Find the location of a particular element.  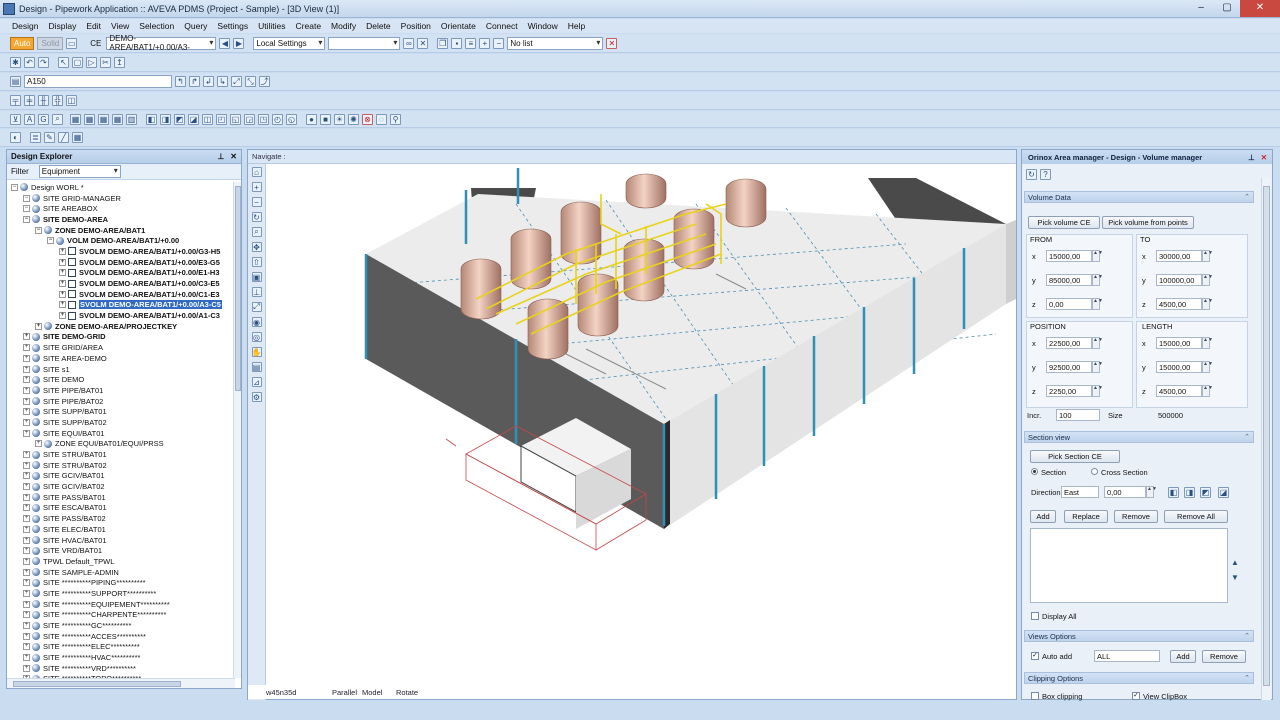

forward-arrow-icon: ▶ is located at coordinates (239, 43).